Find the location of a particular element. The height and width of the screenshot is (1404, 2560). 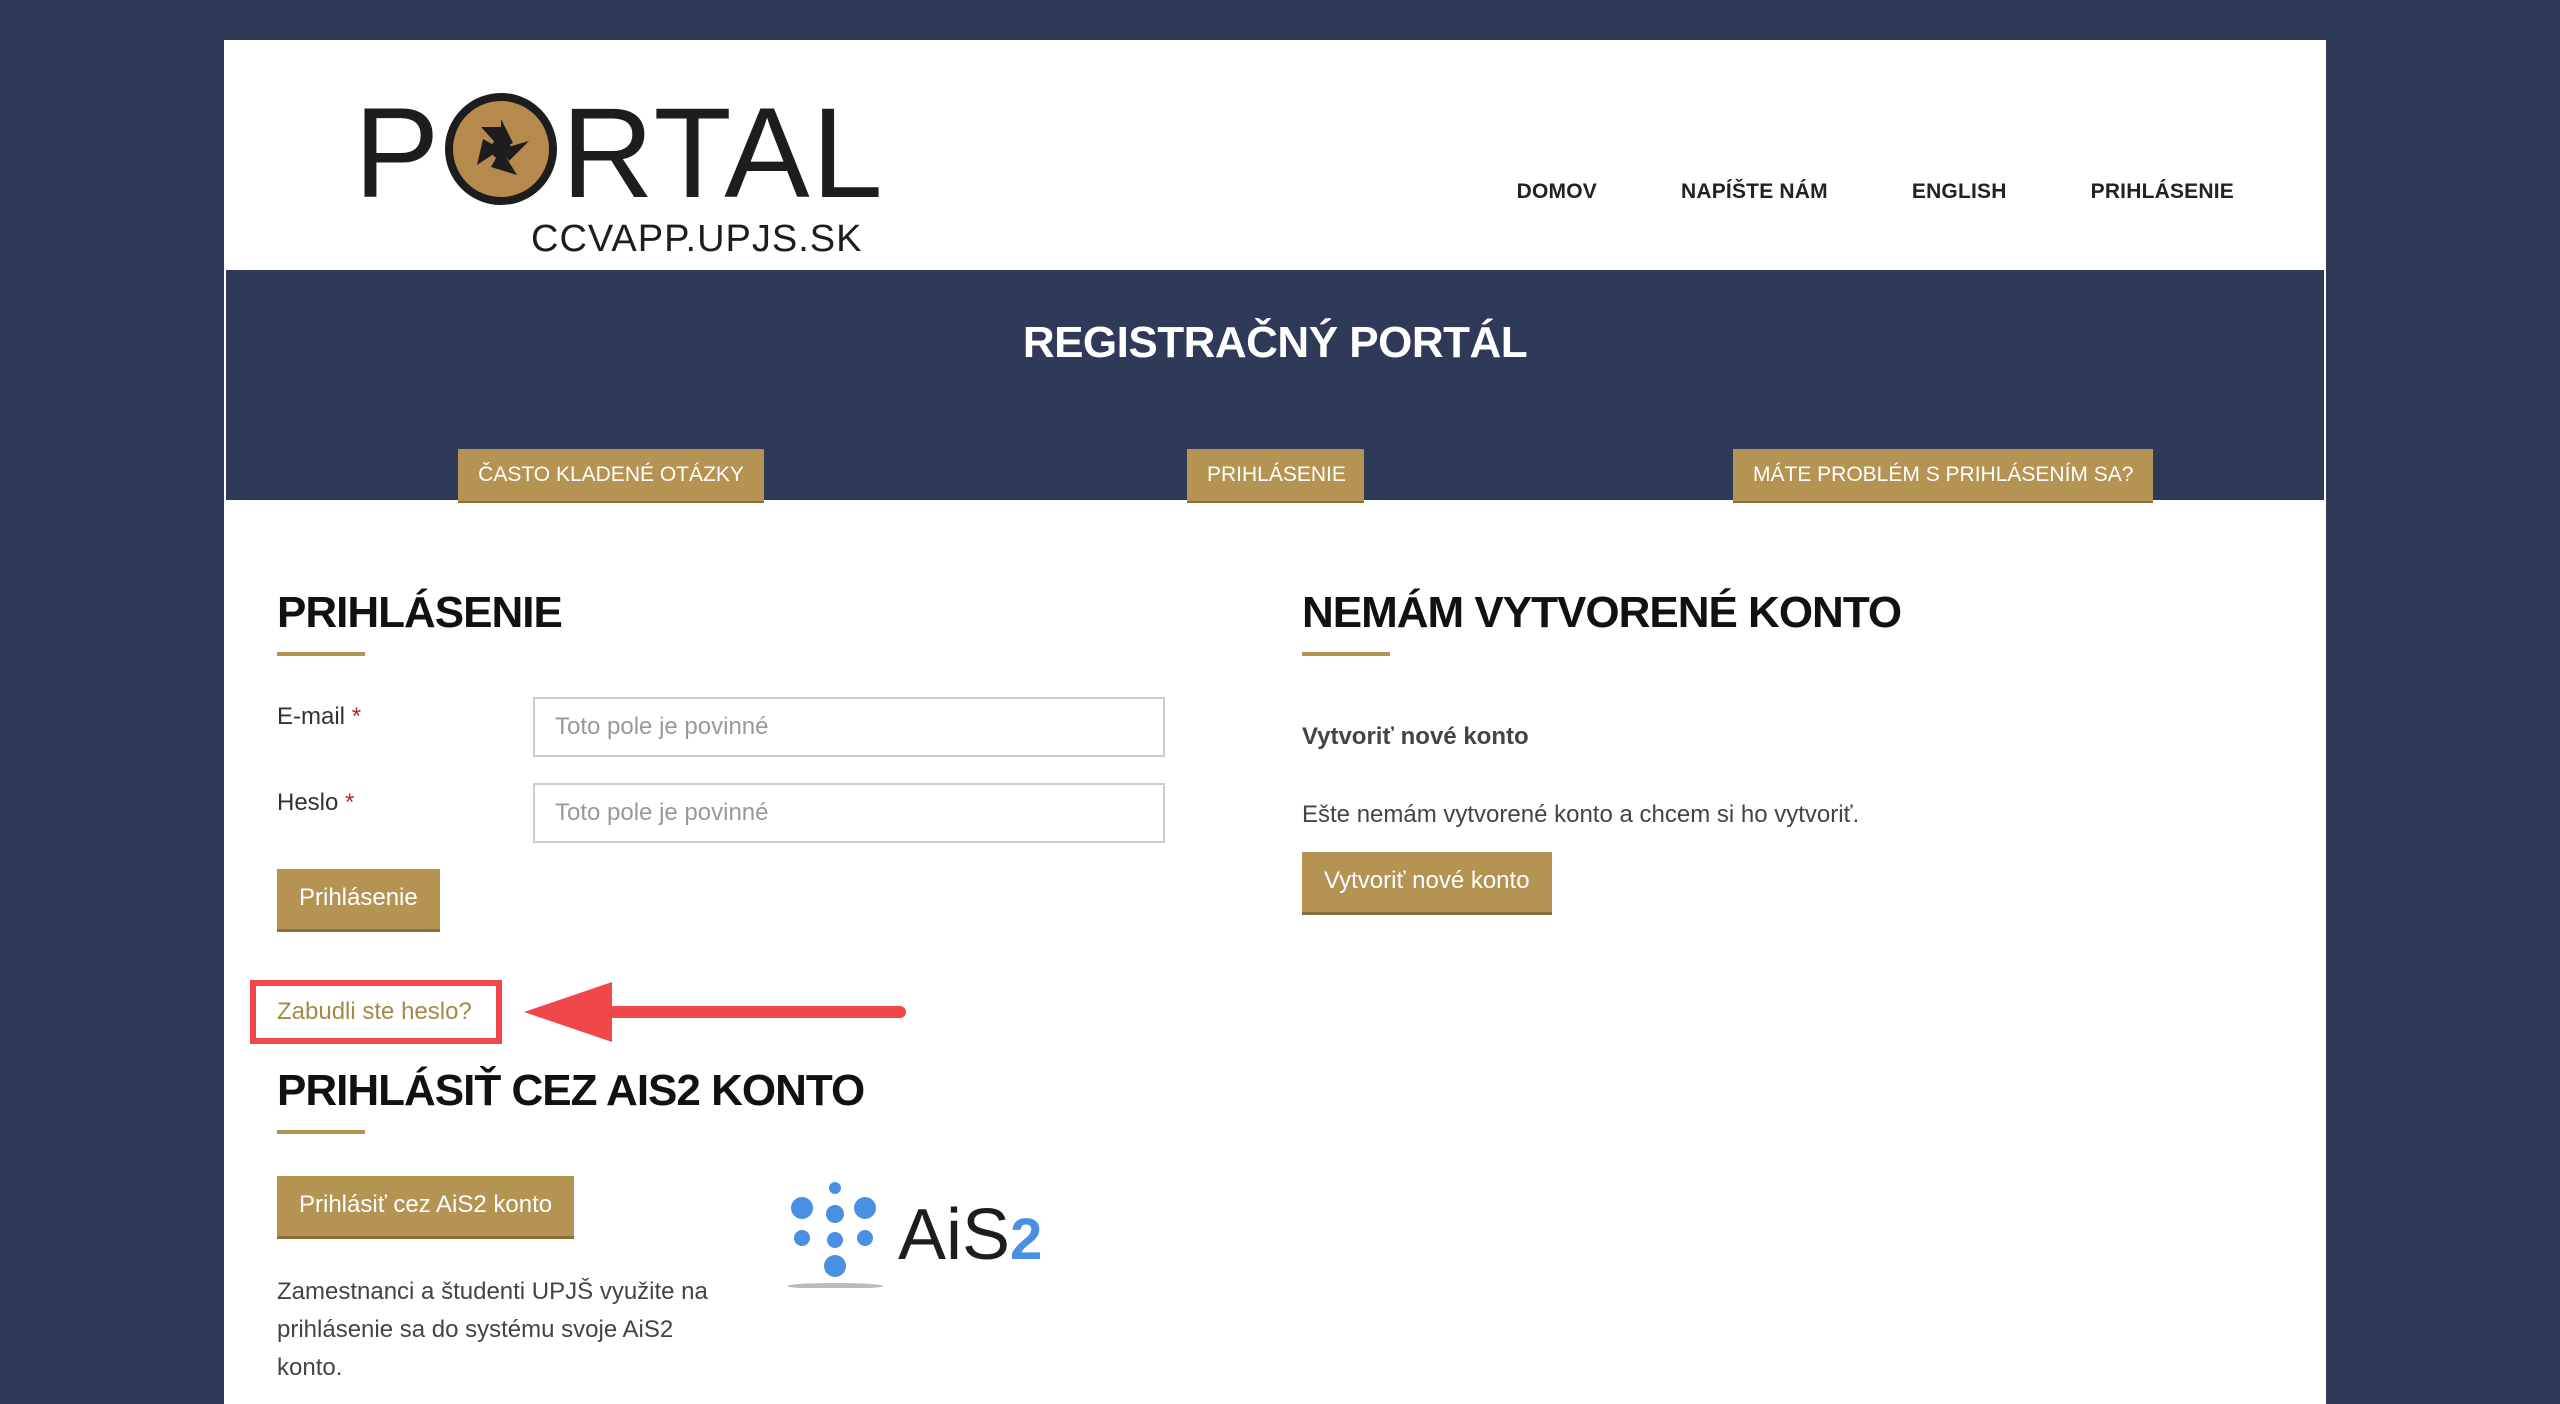

login-problem-button: MÁTE PROBLÉM S PRIHLÁSENÍM SA? is located at coordinates (1943, 475).